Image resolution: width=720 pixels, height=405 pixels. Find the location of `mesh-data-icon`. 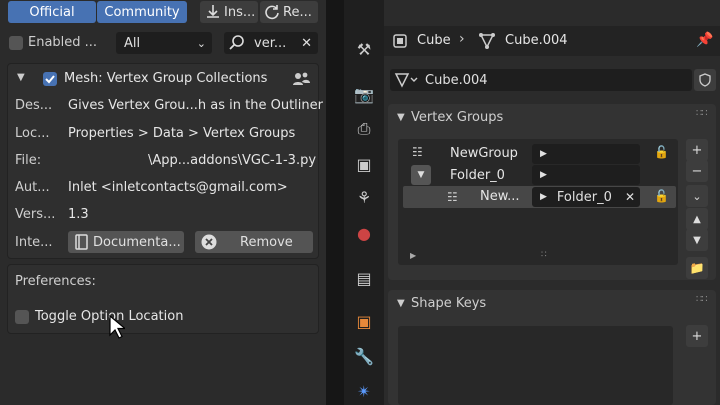

mesh-data-icon is located at coordinates (487, 41).